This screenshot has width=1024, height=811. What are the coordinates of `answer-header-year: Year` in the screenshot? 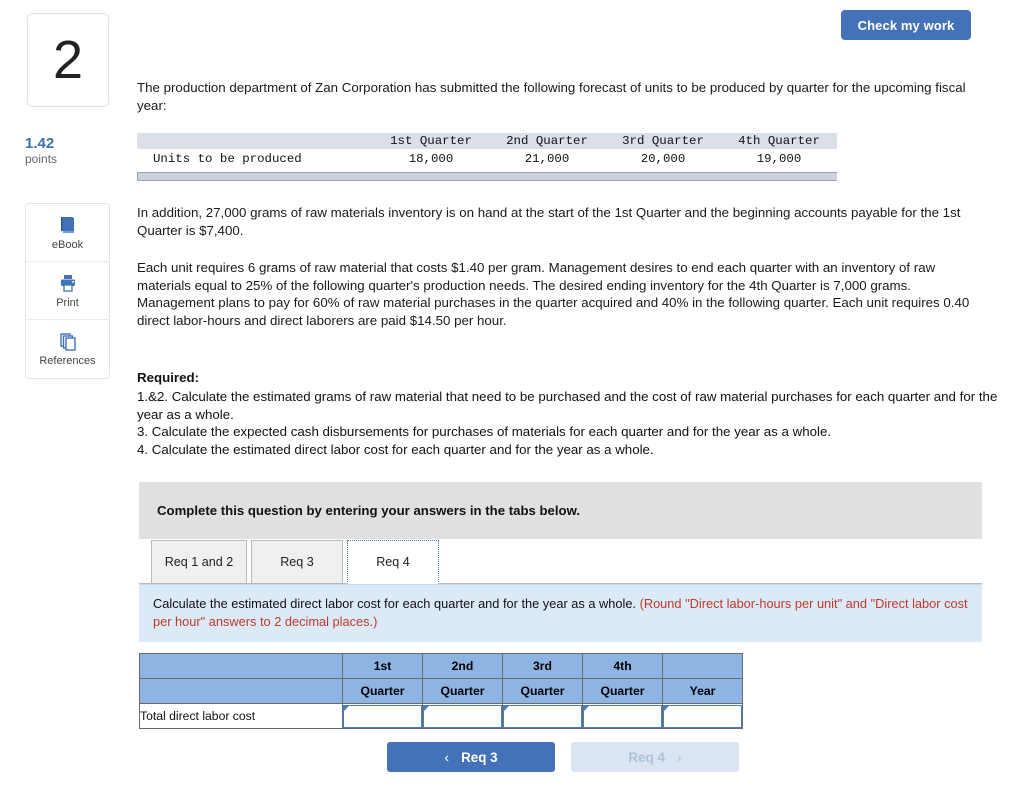 It's located at (702, 691).